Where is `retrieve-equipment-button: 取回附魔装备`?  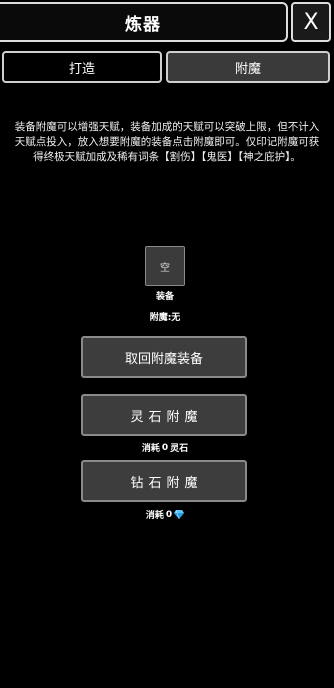
retrieve-equipment-button: 取回附魔装备 is located at coordinates (164, 357).